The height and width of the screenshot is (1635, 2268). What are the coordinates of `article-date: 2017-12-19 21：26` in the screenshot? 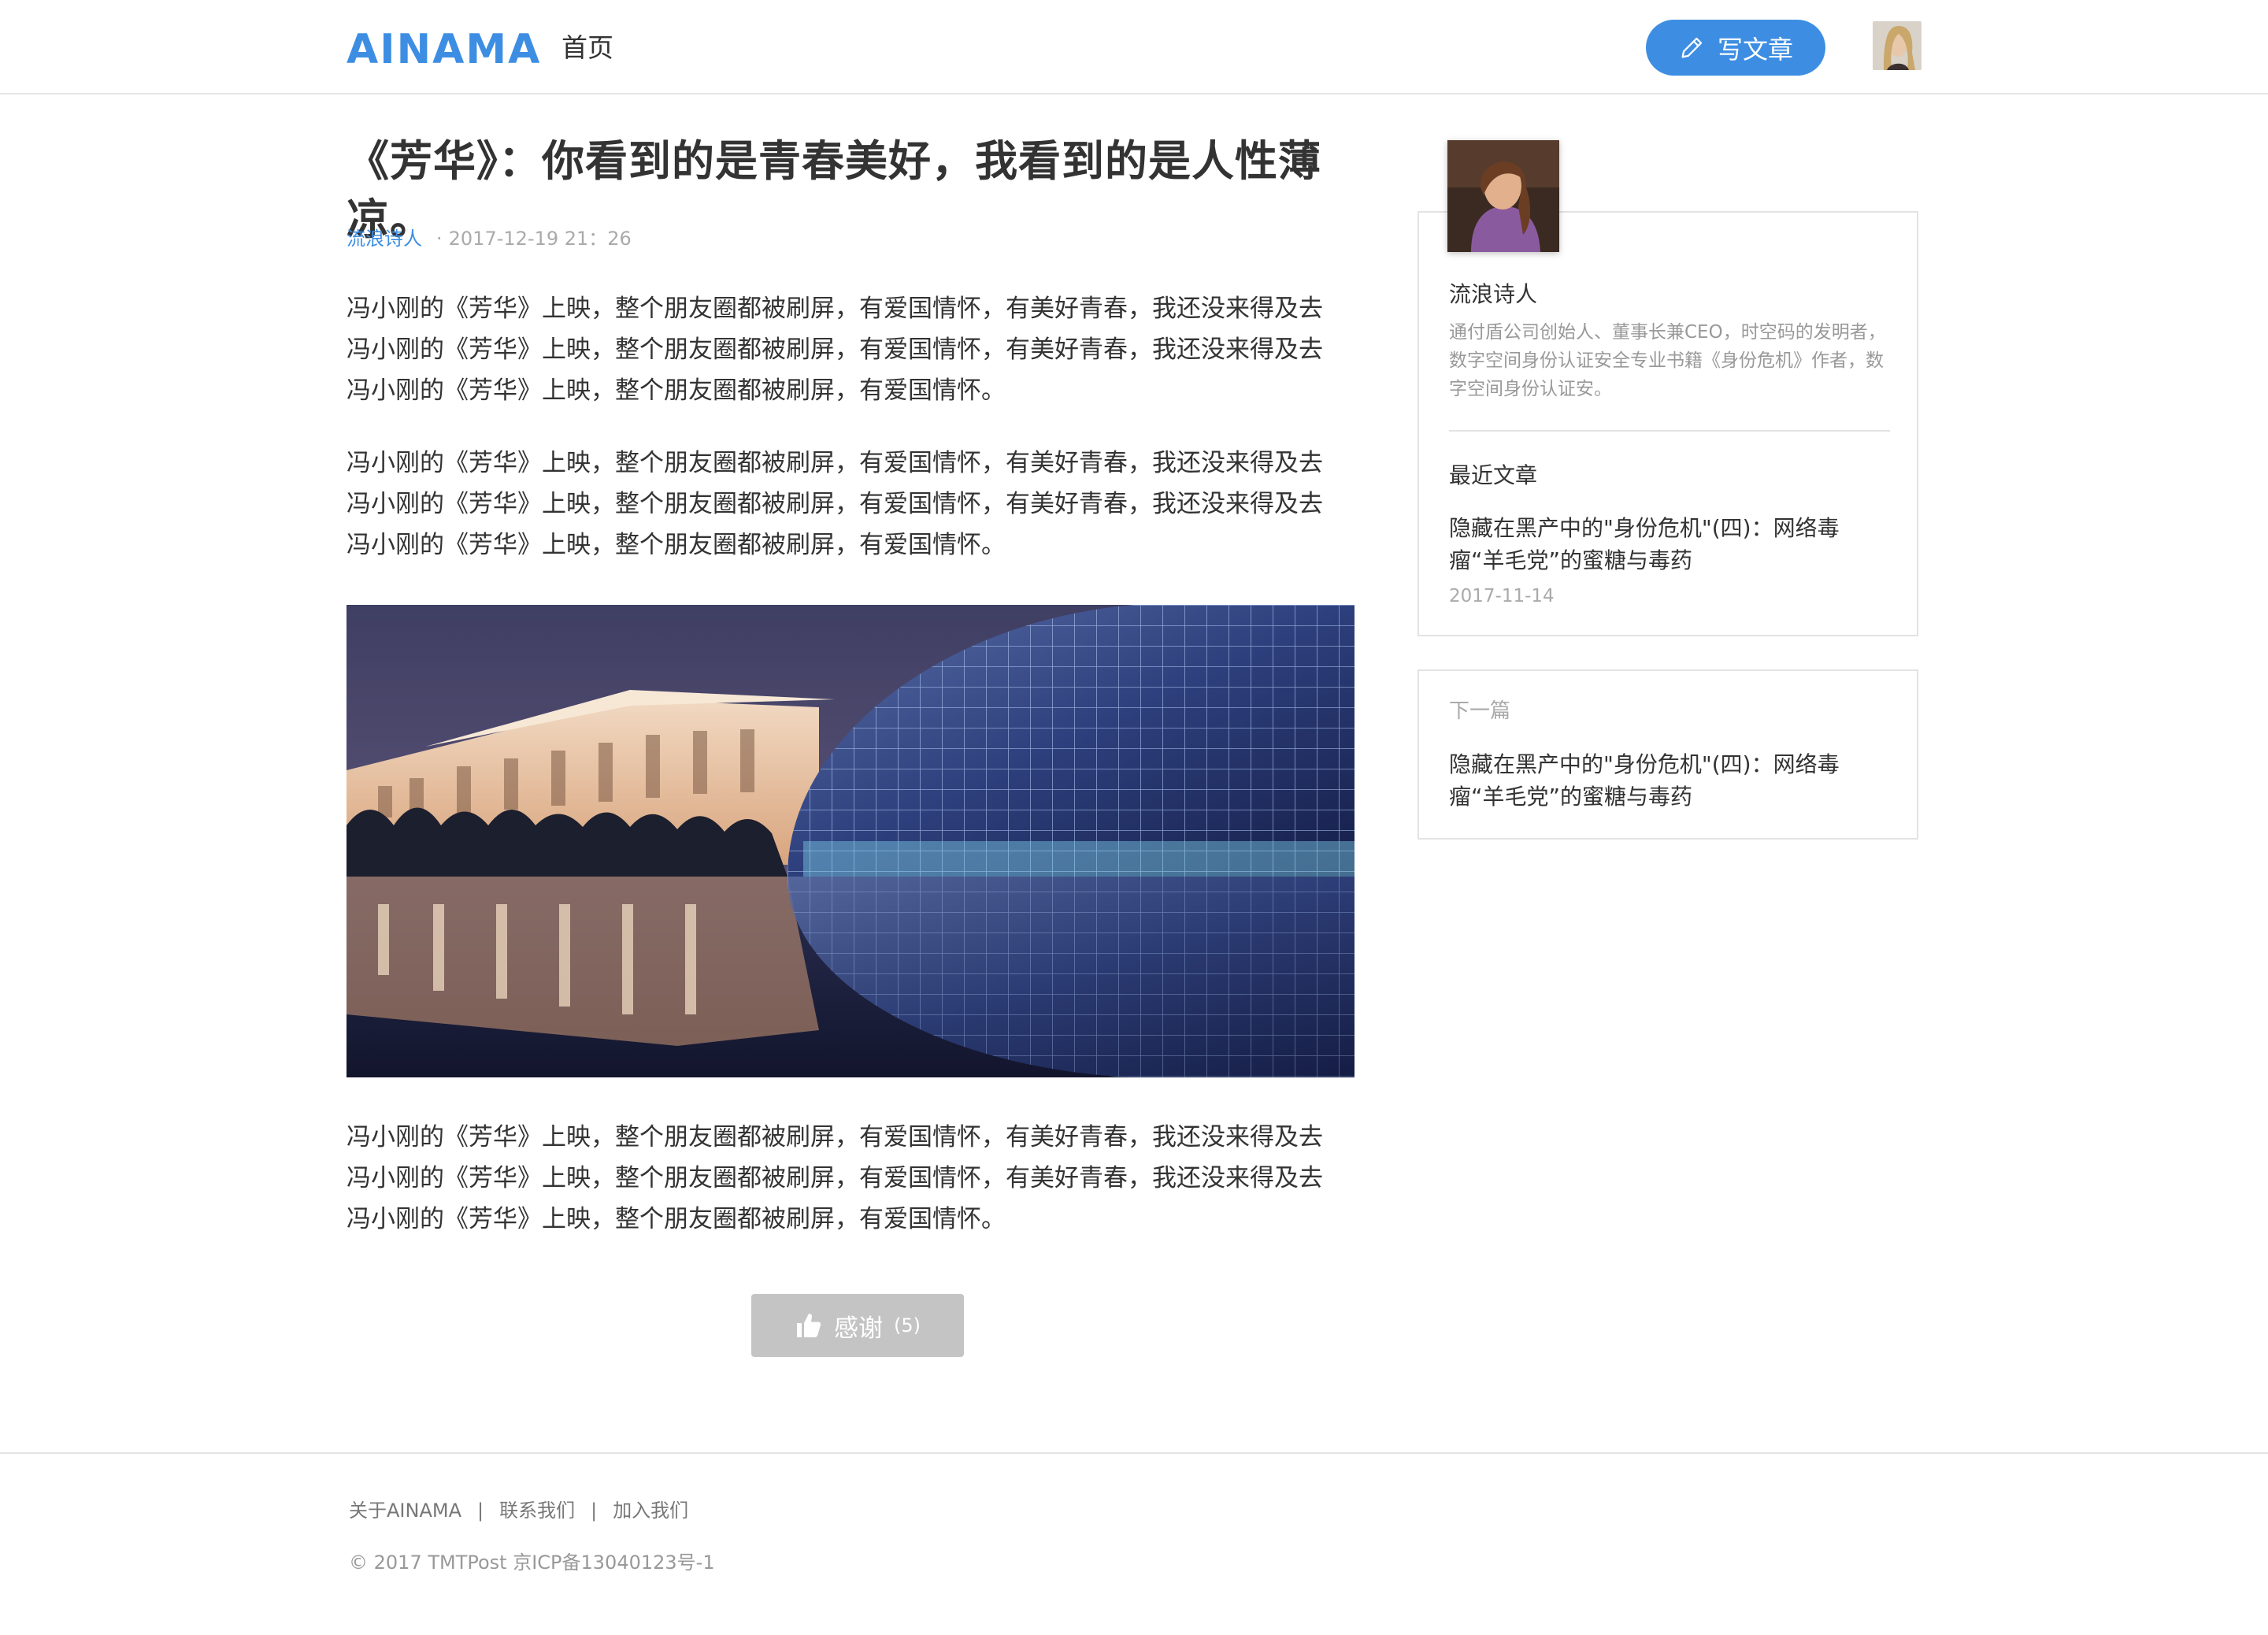 It's located at (540, 239).